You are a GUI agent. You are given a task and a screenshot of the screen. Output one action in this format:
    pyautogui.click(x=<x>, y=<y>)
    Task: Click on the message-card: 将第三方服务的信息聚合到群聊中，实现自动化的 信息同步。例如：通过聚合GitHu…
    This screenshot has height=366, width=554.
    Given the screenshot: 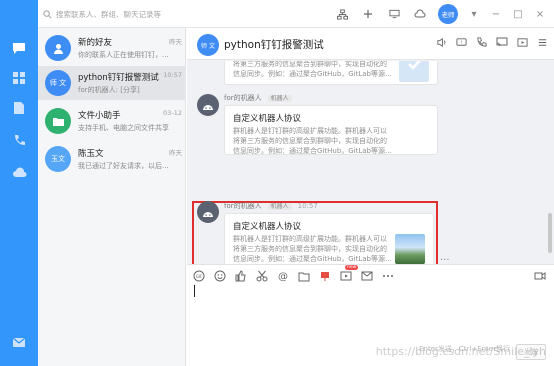 What is the action you would take?
    pyautogui.click(x=331, y=73)
    